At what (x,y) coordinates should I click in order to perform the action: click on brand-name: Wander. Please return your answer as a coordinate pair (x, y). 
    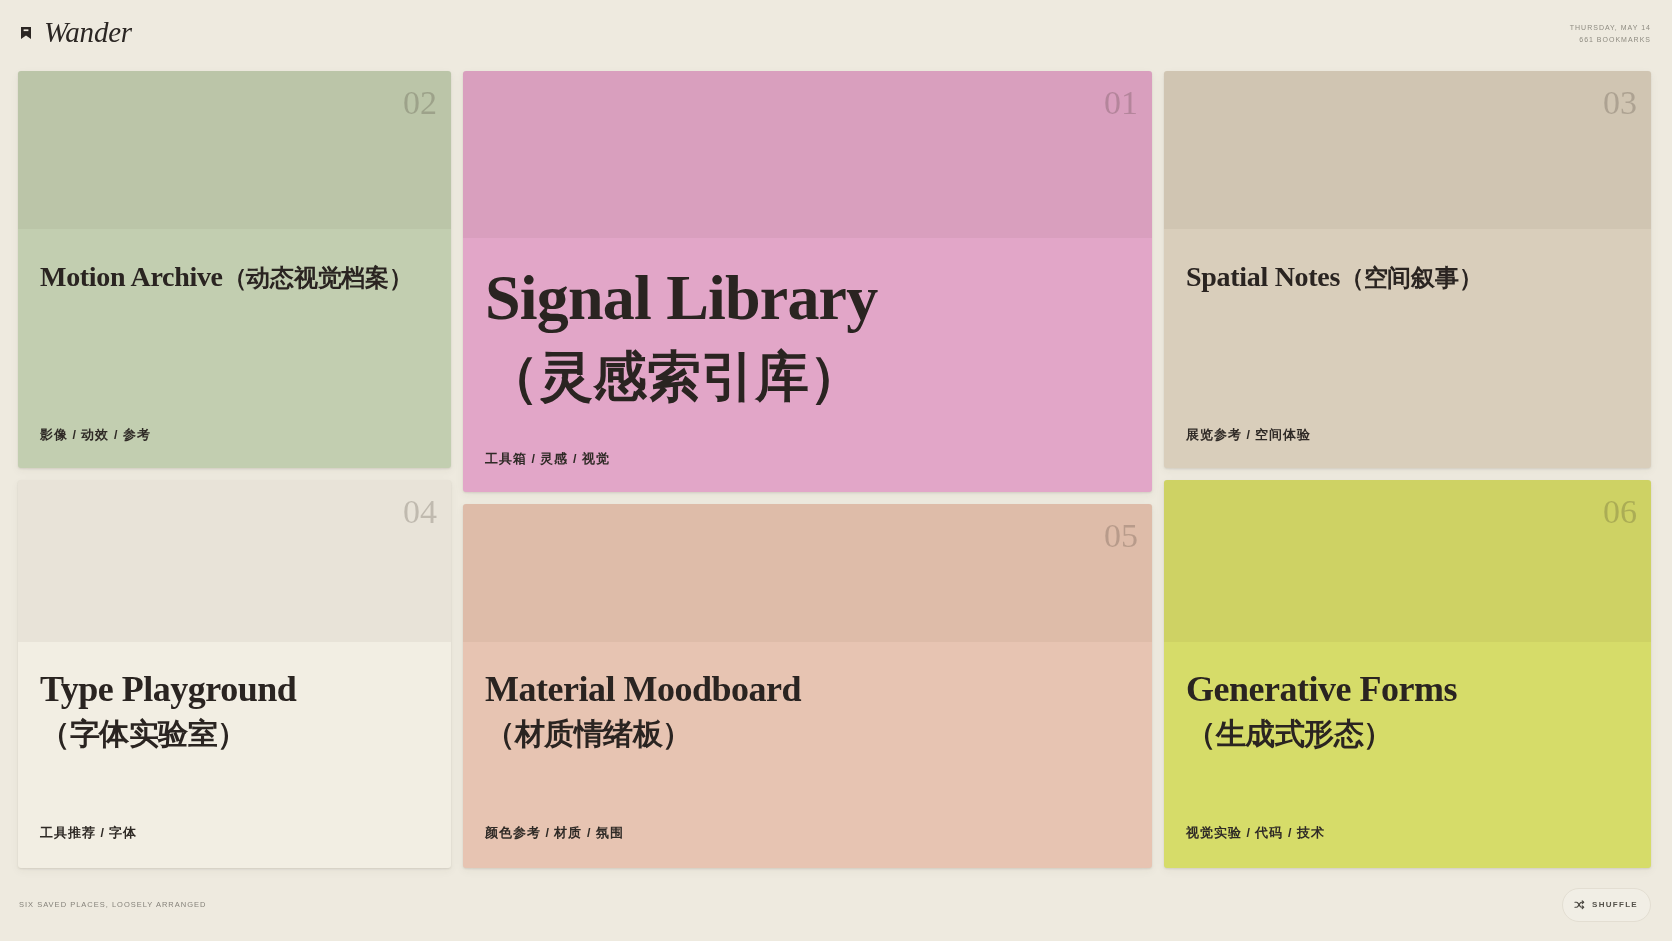
    Looking at the image, I should click on (88, 33).